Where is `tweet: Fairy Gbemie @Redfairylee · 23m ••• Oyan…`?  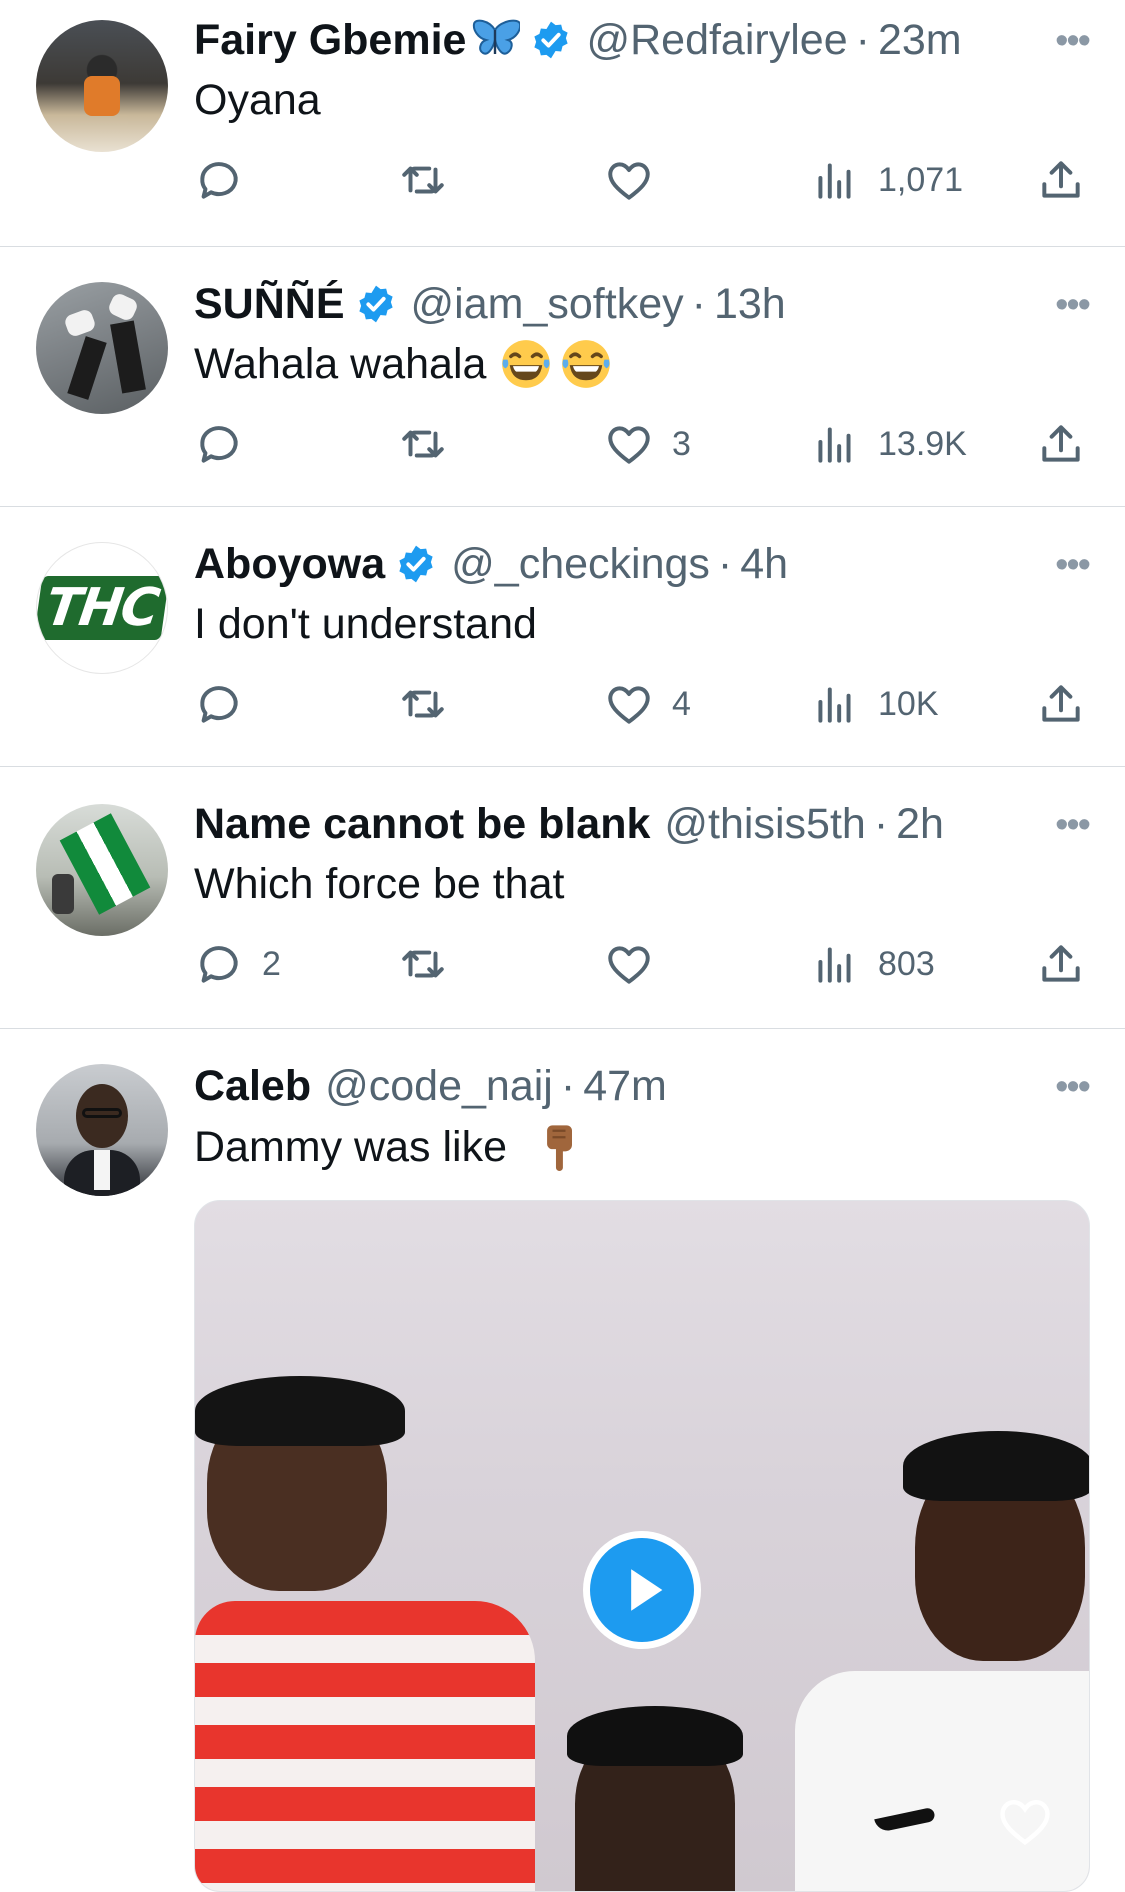
tweet: Fairy Gbemie @Redfairylee · 23m ••• Oyan… is located at coordinates (562, 123).